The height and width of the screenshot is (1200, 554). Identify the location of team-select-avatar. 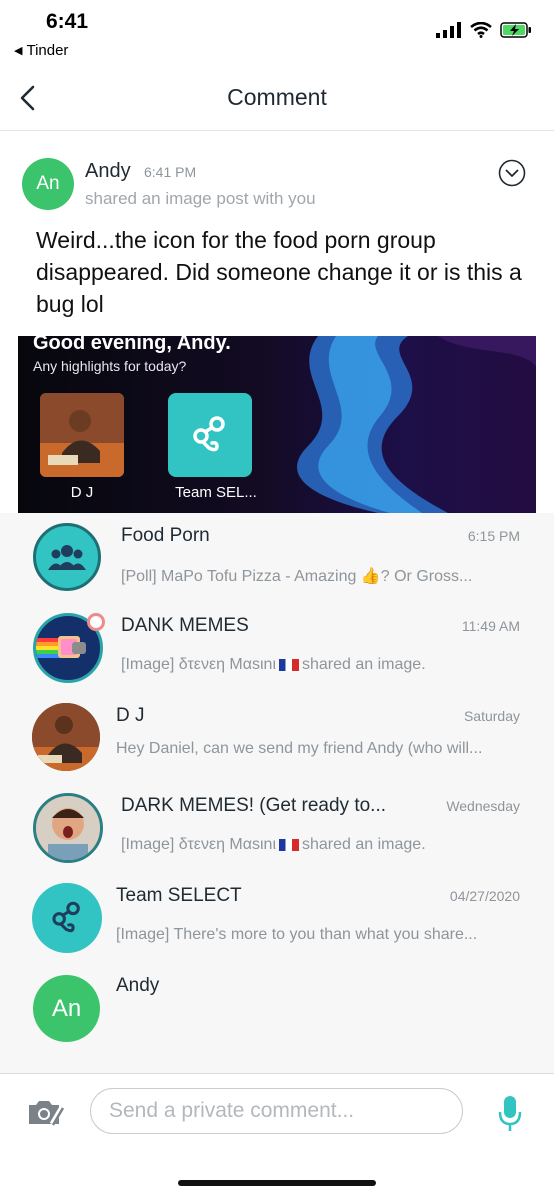
(67, 918).